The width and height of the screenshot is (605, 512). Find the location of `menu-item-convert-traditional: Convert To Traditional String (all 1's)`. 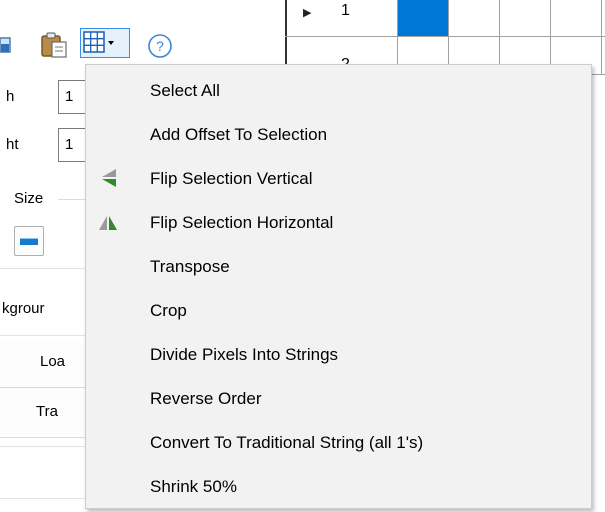

menu-item-convert-traditional: Convert To Traditional String (all 1's) is located at coordinates (338, 442).